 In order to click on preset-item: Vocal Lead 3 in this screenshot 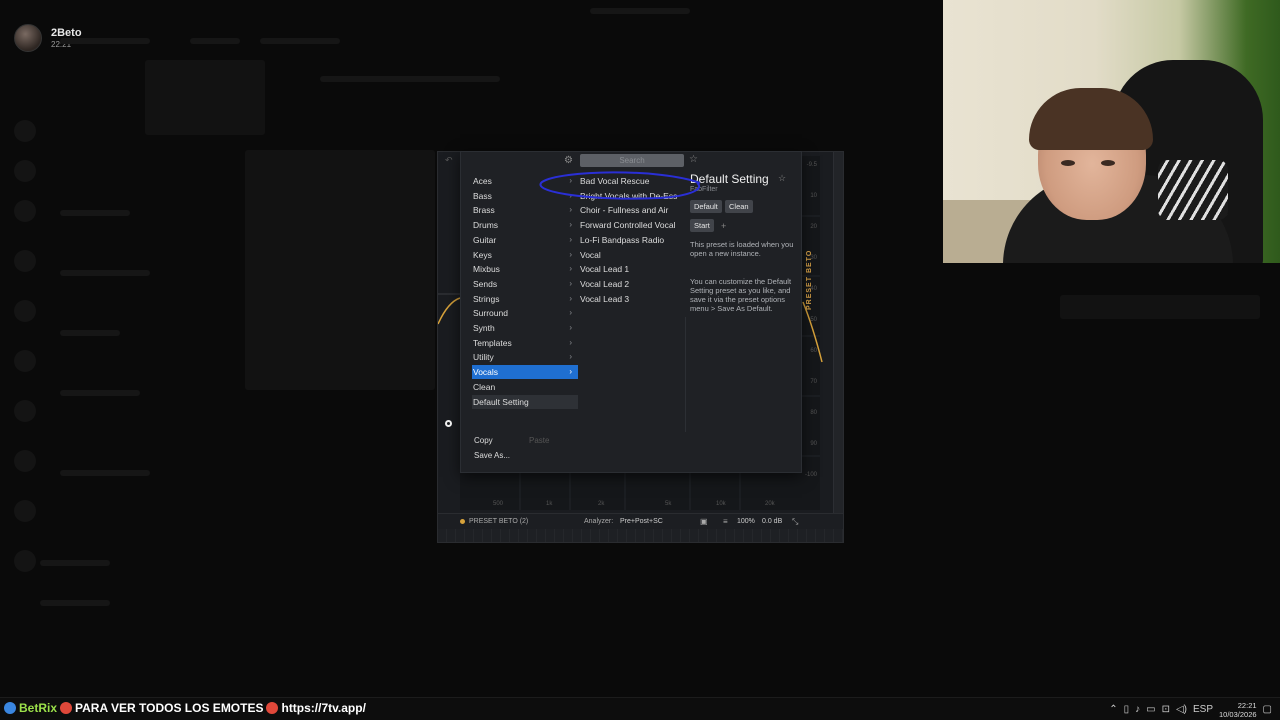, I will do `click(634, 299)`.